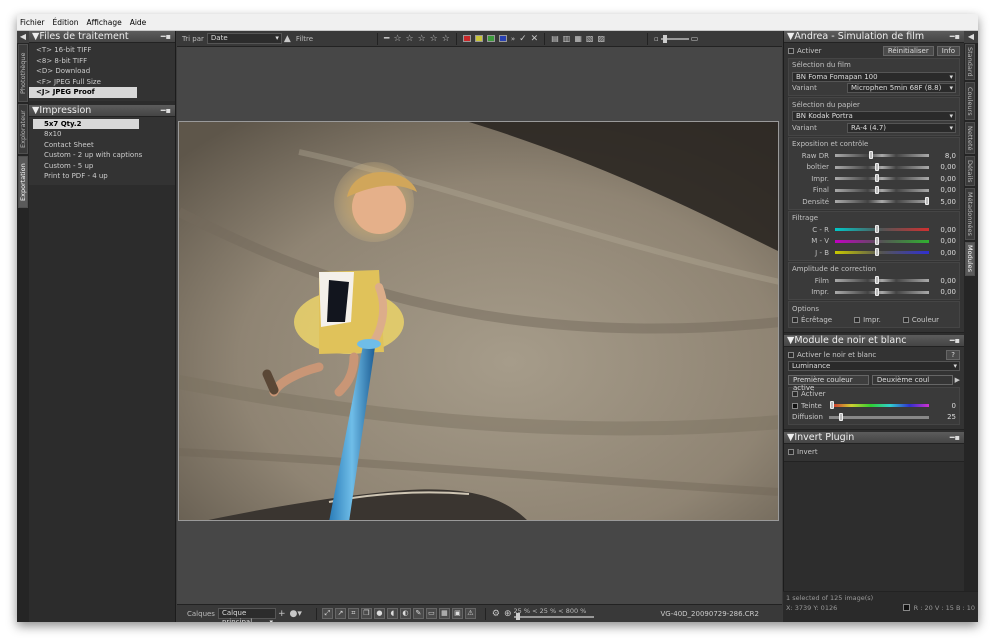 This screenshot has height=643, width=1000. Describe the element at coordinates (877, 189) in the screenshot. I see `exposure-3-slider-knob` at that location.